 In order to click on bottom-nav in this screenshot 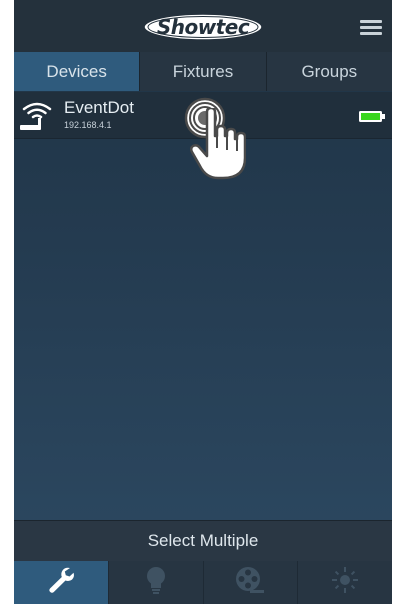, I will do `click(203, 582)`.